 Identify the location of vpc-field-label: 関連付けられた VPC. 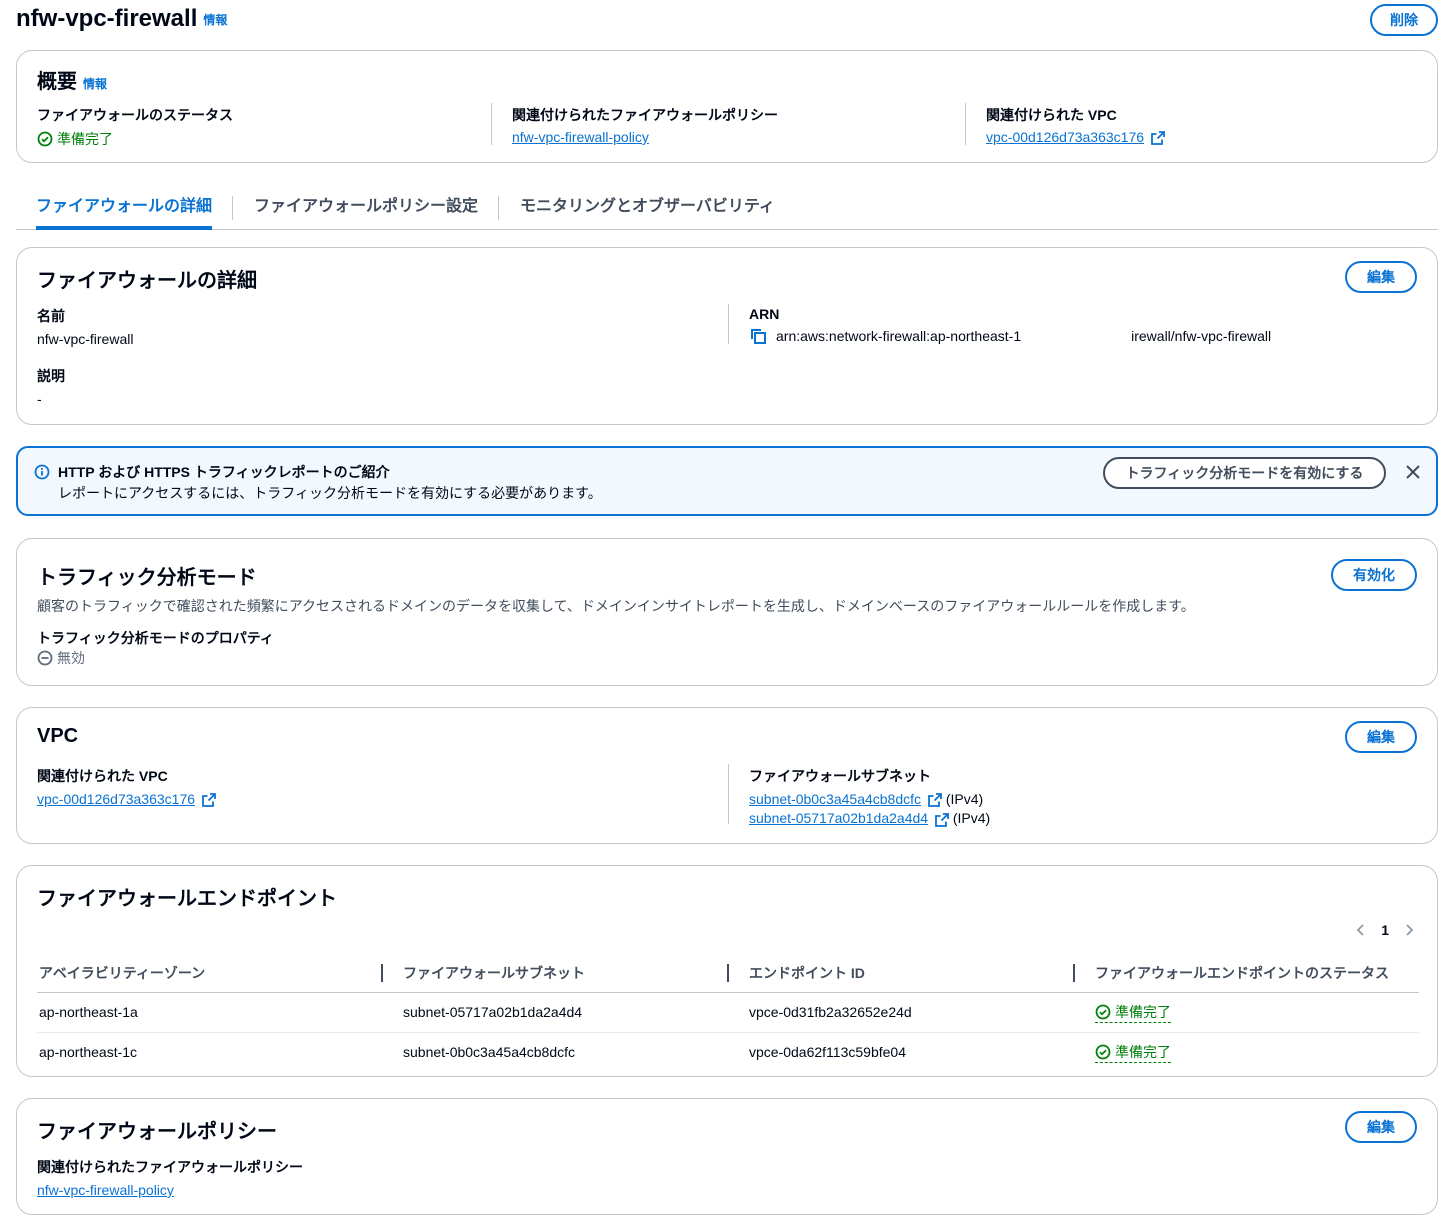
(102, 776).